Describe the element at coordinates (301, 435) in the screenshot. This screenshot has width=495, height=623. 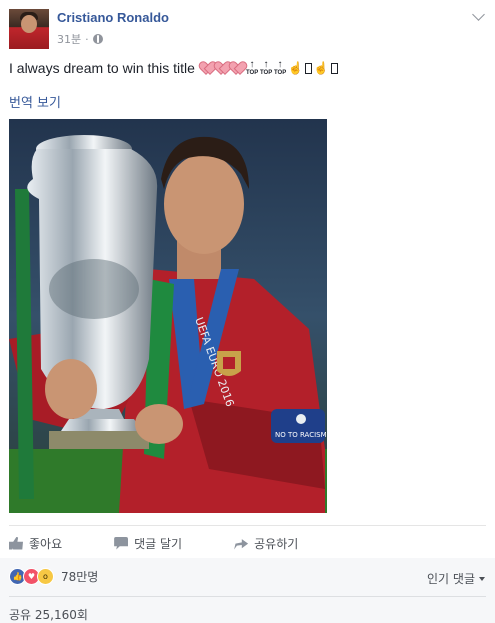
I see `armband-text: NO TO RACISM` at that location.